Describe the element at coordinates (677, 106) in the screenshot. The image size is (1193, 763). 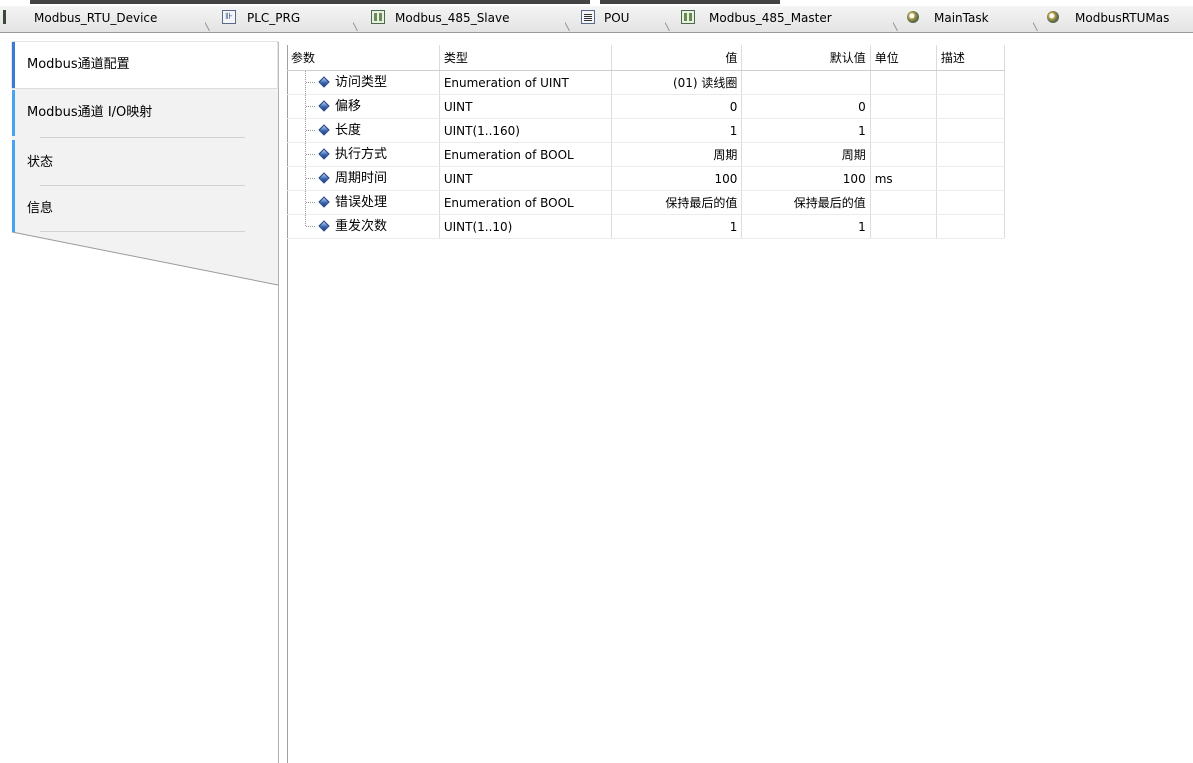
I see `value-cell: 0` at that location.